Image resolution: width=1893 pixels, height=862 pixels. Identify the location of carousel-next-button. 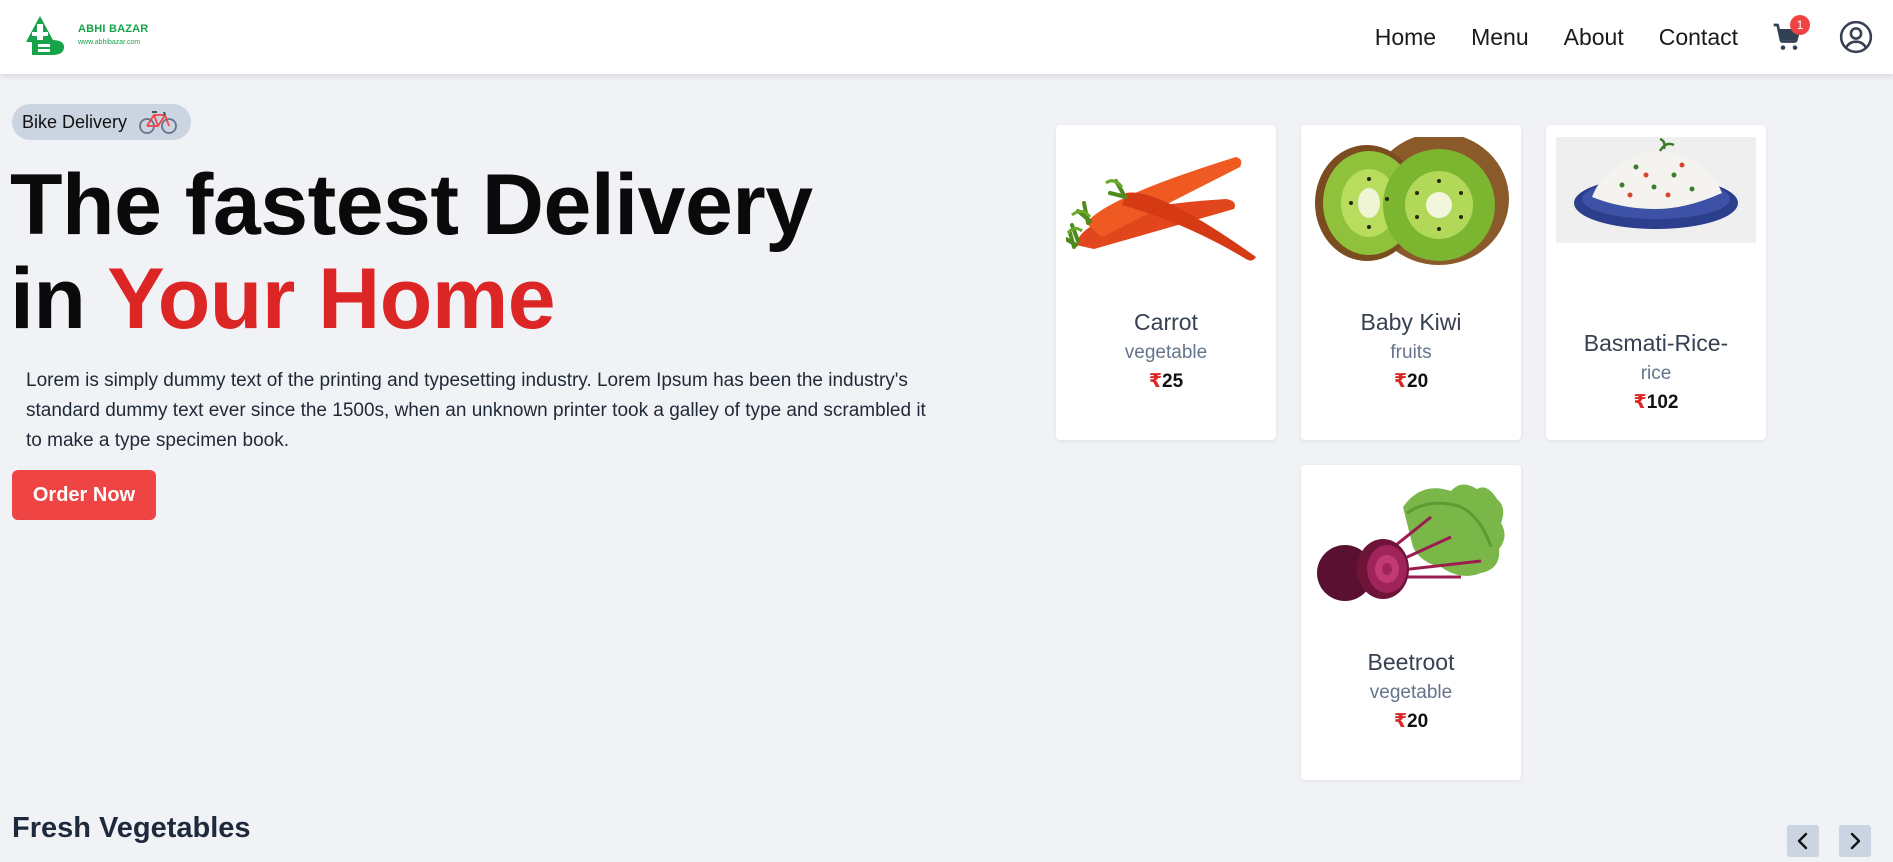
(1855, 841).